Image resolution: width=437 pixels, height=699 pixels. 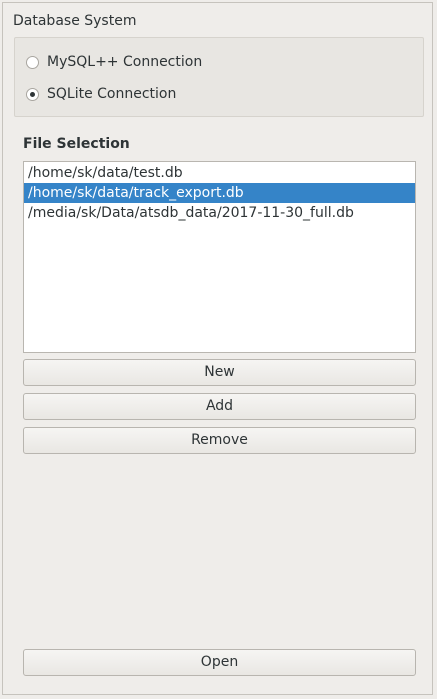 What do you see at coordinates (112, 94) in the screenshot?
I see `sqlite-connection-label: SQLite Connection` at bounding box center [112, 94].